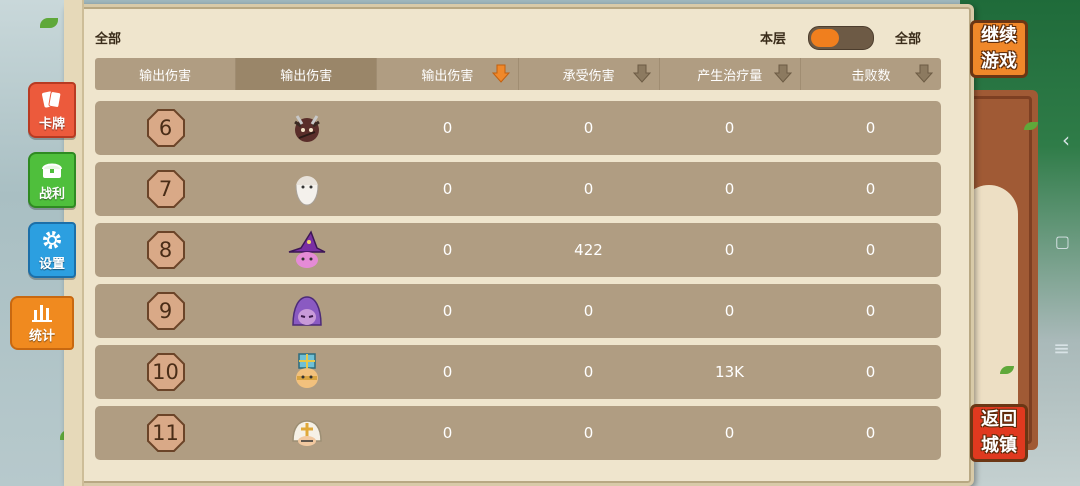 The width and height of the screenshot is (1080, 486). Describe the element at coordinates (51, 194) in the screenshot. I see `sidebar-item-label: 战利` at that location.